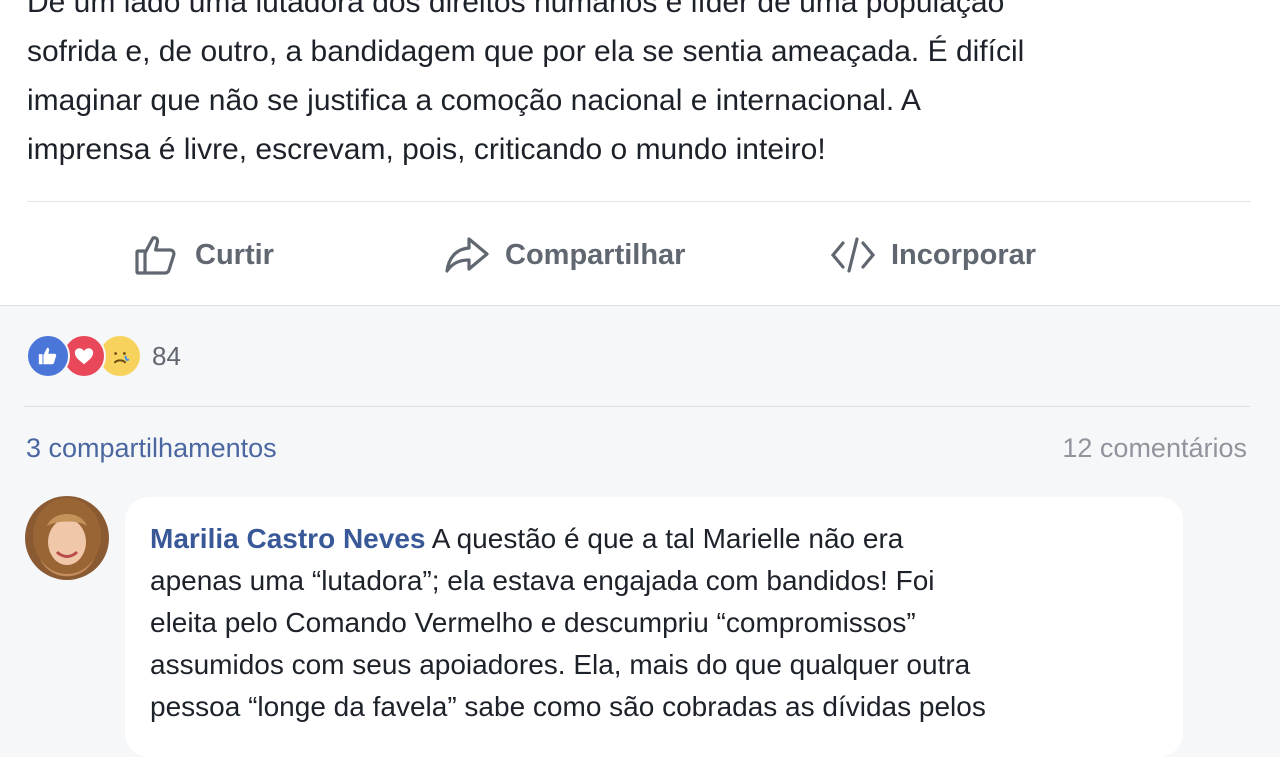 The image size is (1280, 757). Describe the element at coordinates (853, 255) in the screenshot. I see `code-embed-icon` at that location.